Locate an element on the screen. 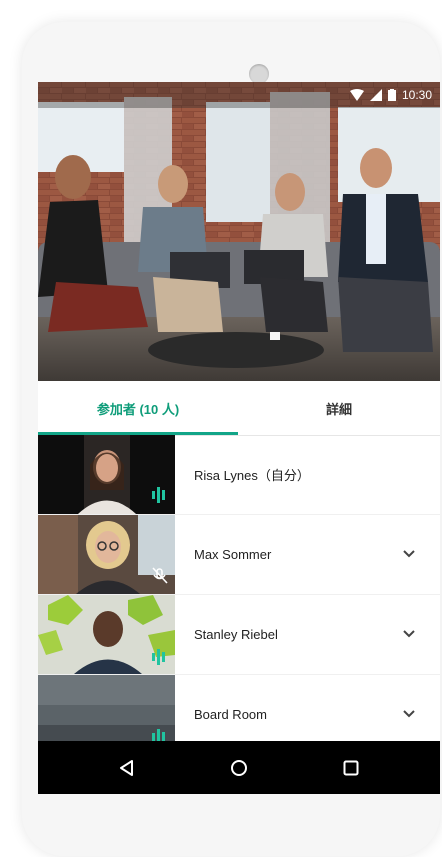 Image resolution: width=442 pixels, height=857 pixels. status-time: 10:30 is located at coordinates (416, 95).